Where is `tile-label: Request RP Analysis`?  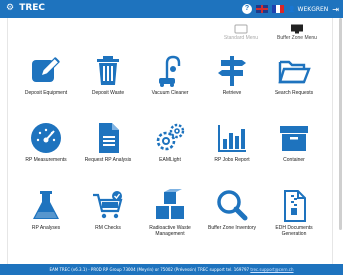
tile-label: Request RP Analysis is located at coordinates (108, 160).